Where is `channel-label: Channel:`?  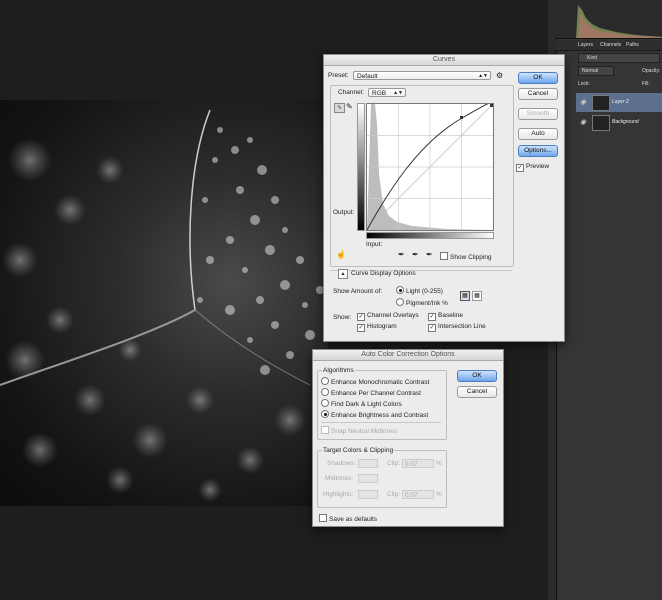 channel-label: Channel: is located at coordinates (351, 92).